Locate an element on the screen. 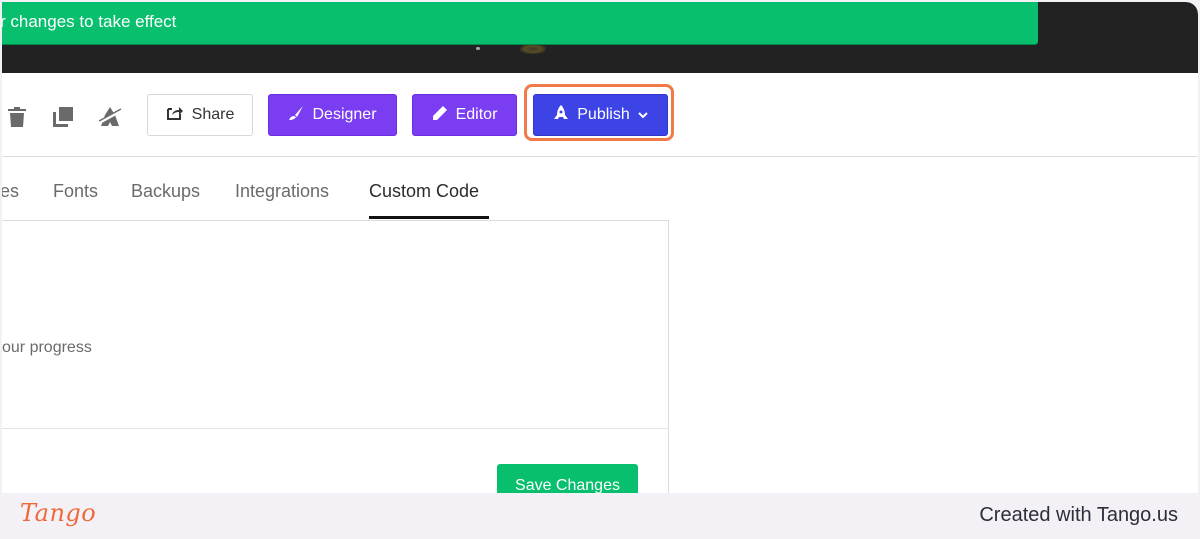  tab-fonts: Fonts is located at coordinates (75, 191).